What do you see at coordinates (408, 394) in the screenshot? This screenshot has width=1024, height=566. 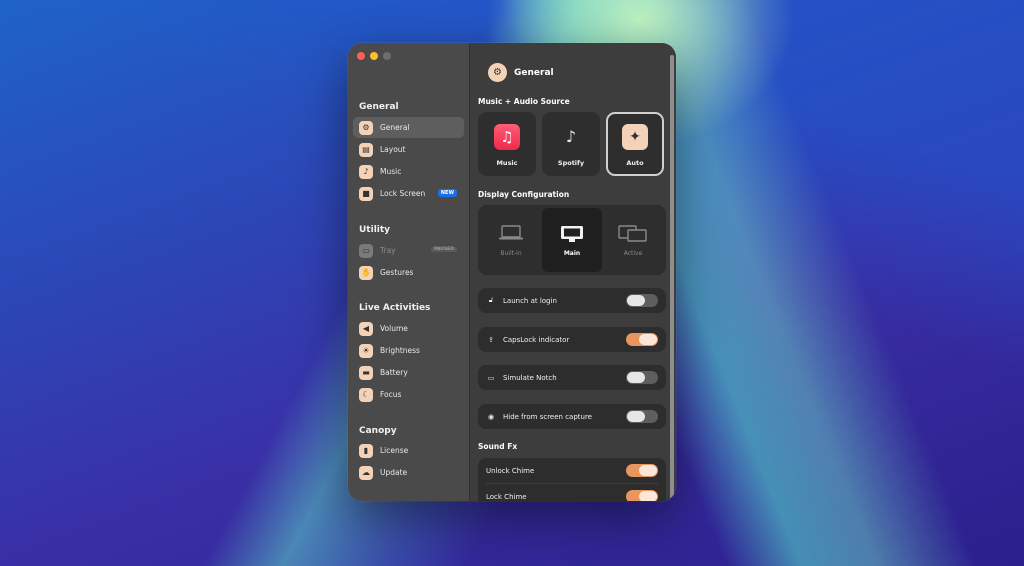 I see `sidebar-item-focus: ☾ Focus` at bounding box center [408, 394].